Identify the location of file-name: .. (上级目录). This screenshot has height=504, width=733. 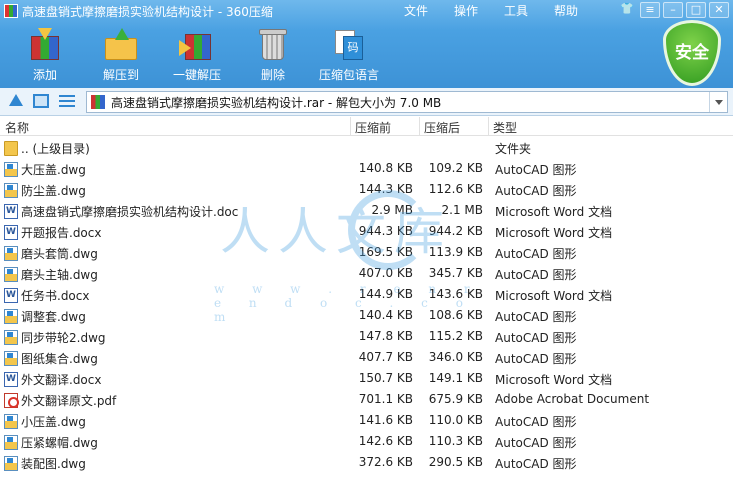
(55, 149).